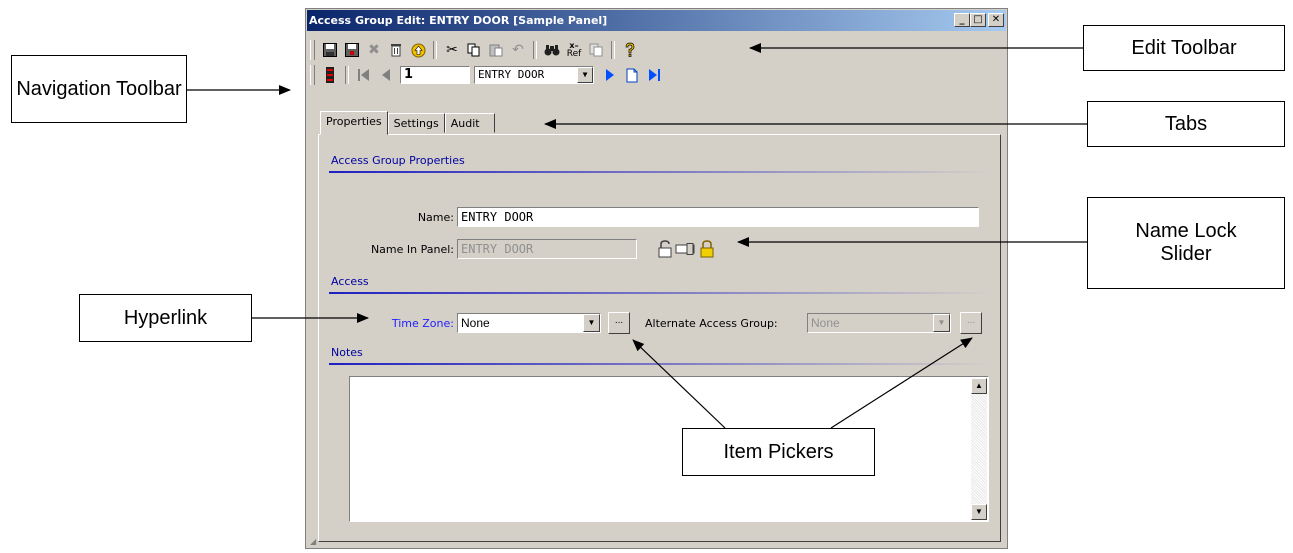  What do you see at coordinates (1186, 243) in the screenshot?
I see `callout-name-lock-slider: Name Lock Slider` at bounding box center [1186, 243].